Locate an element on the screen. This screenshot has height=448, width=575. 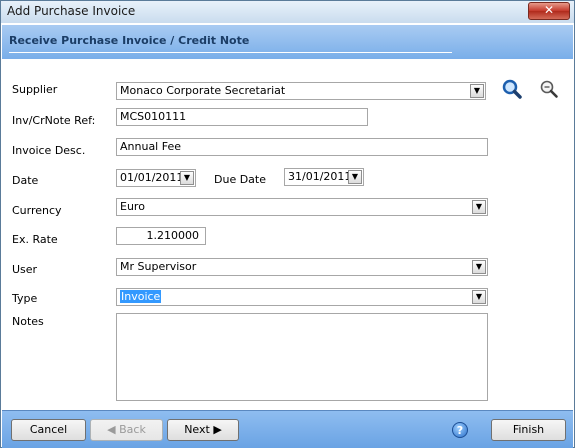
user-label: User is located at coordinates (25, 269).